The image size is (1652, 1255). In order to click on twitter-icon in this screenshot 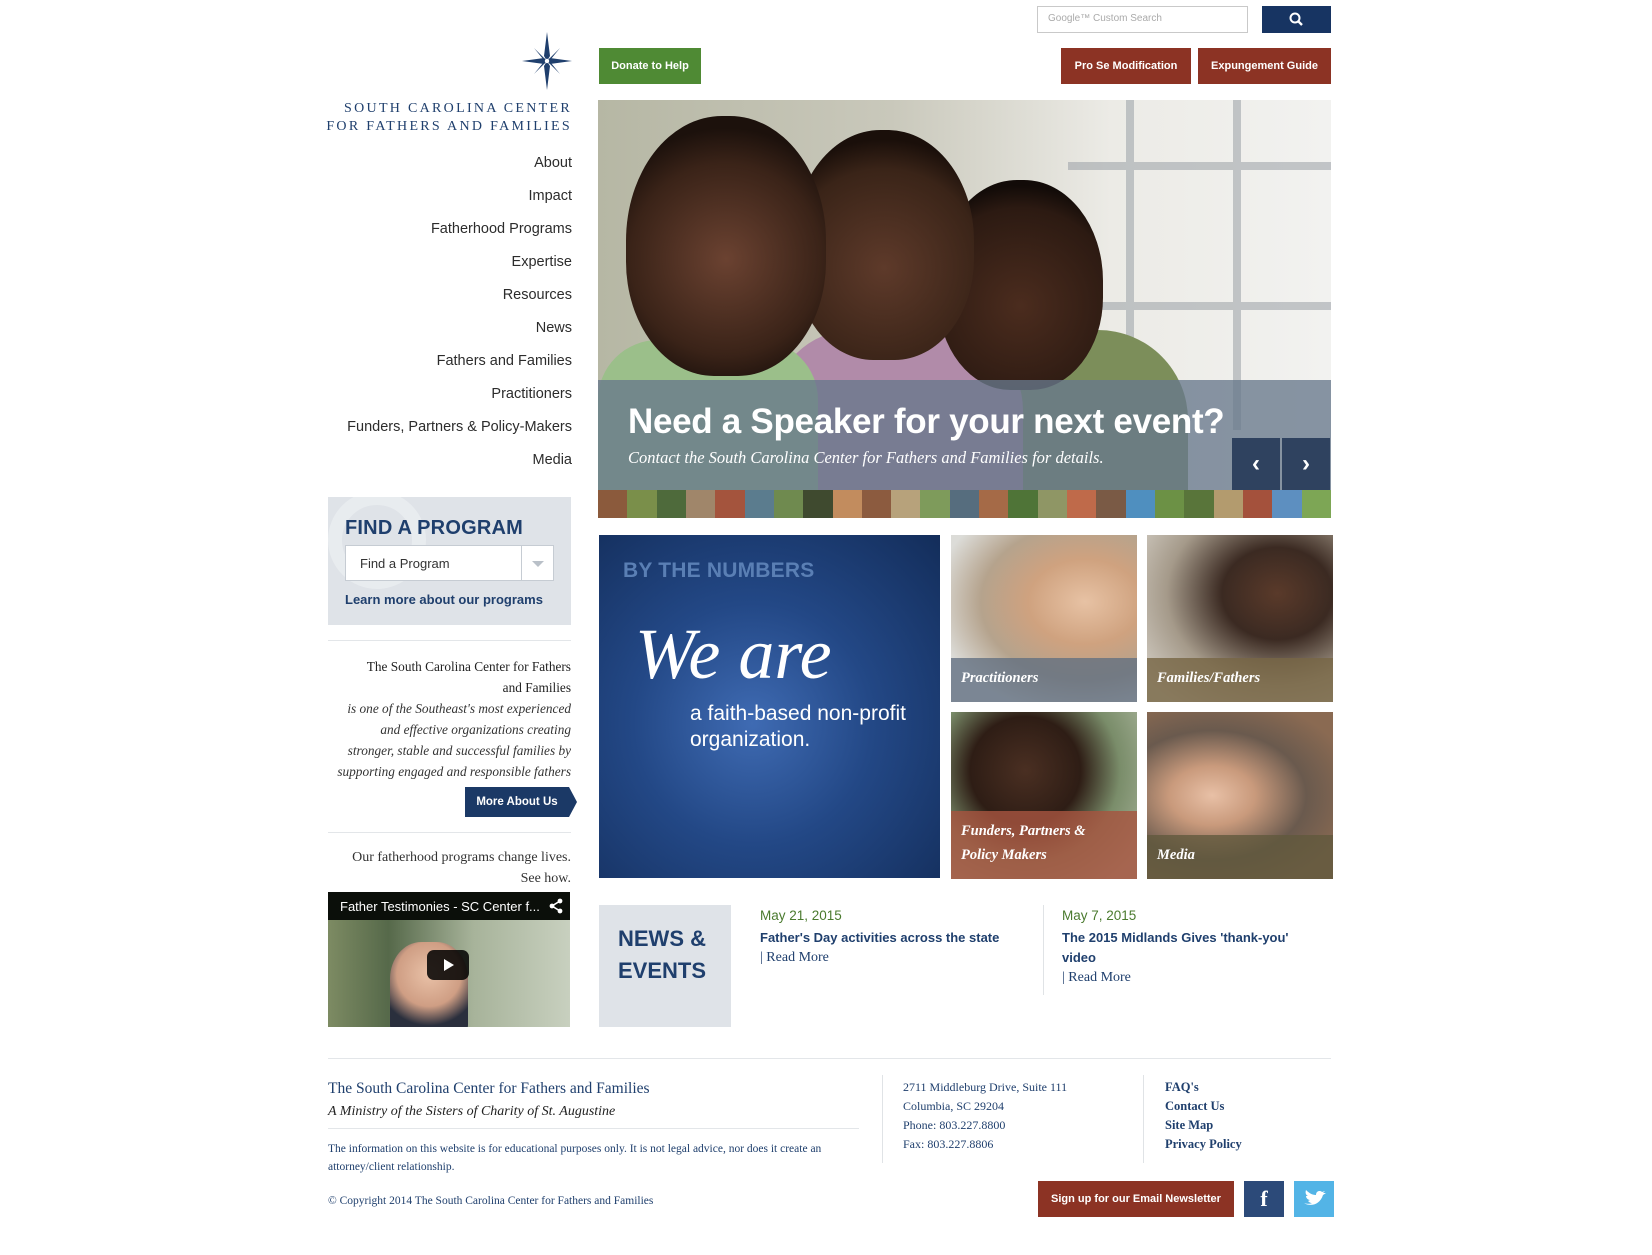, I will do `click(1314, 1199)`.